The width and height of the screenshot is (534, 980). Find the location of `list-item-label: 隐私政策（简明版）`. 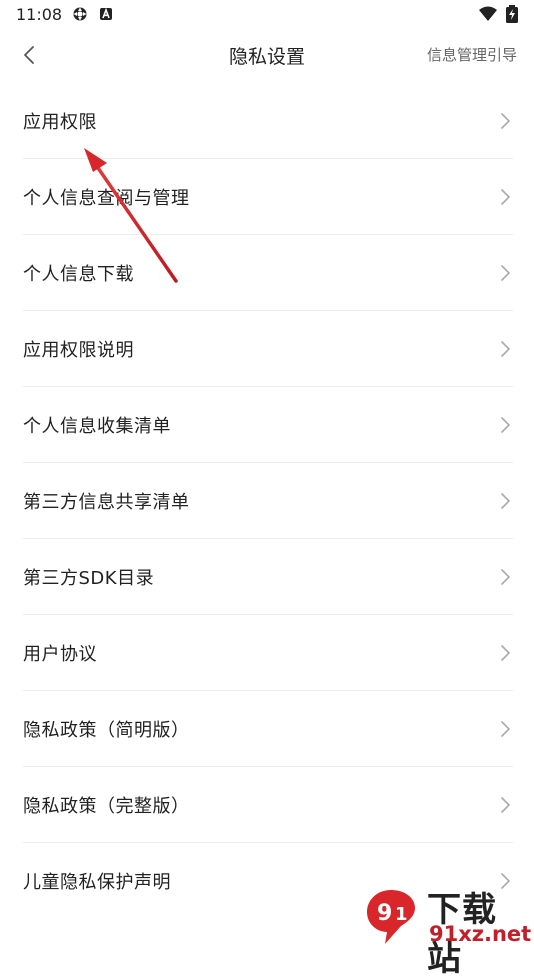

list-item-label: 隐私政策（简明版） is located at coordinates (106, 730).